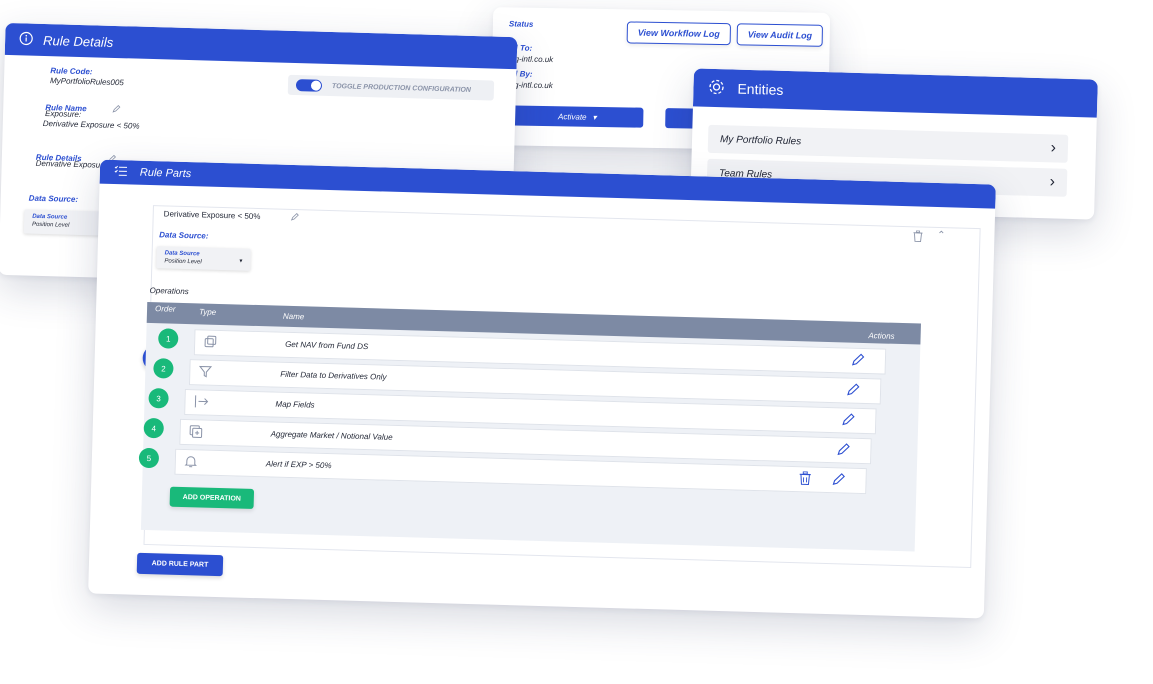 This screenshot has height=684, width=1153. What do you see at coordinates (163, 368) in the screenshot?
I see `operation-order: 2` at bounding box center [163, 368].